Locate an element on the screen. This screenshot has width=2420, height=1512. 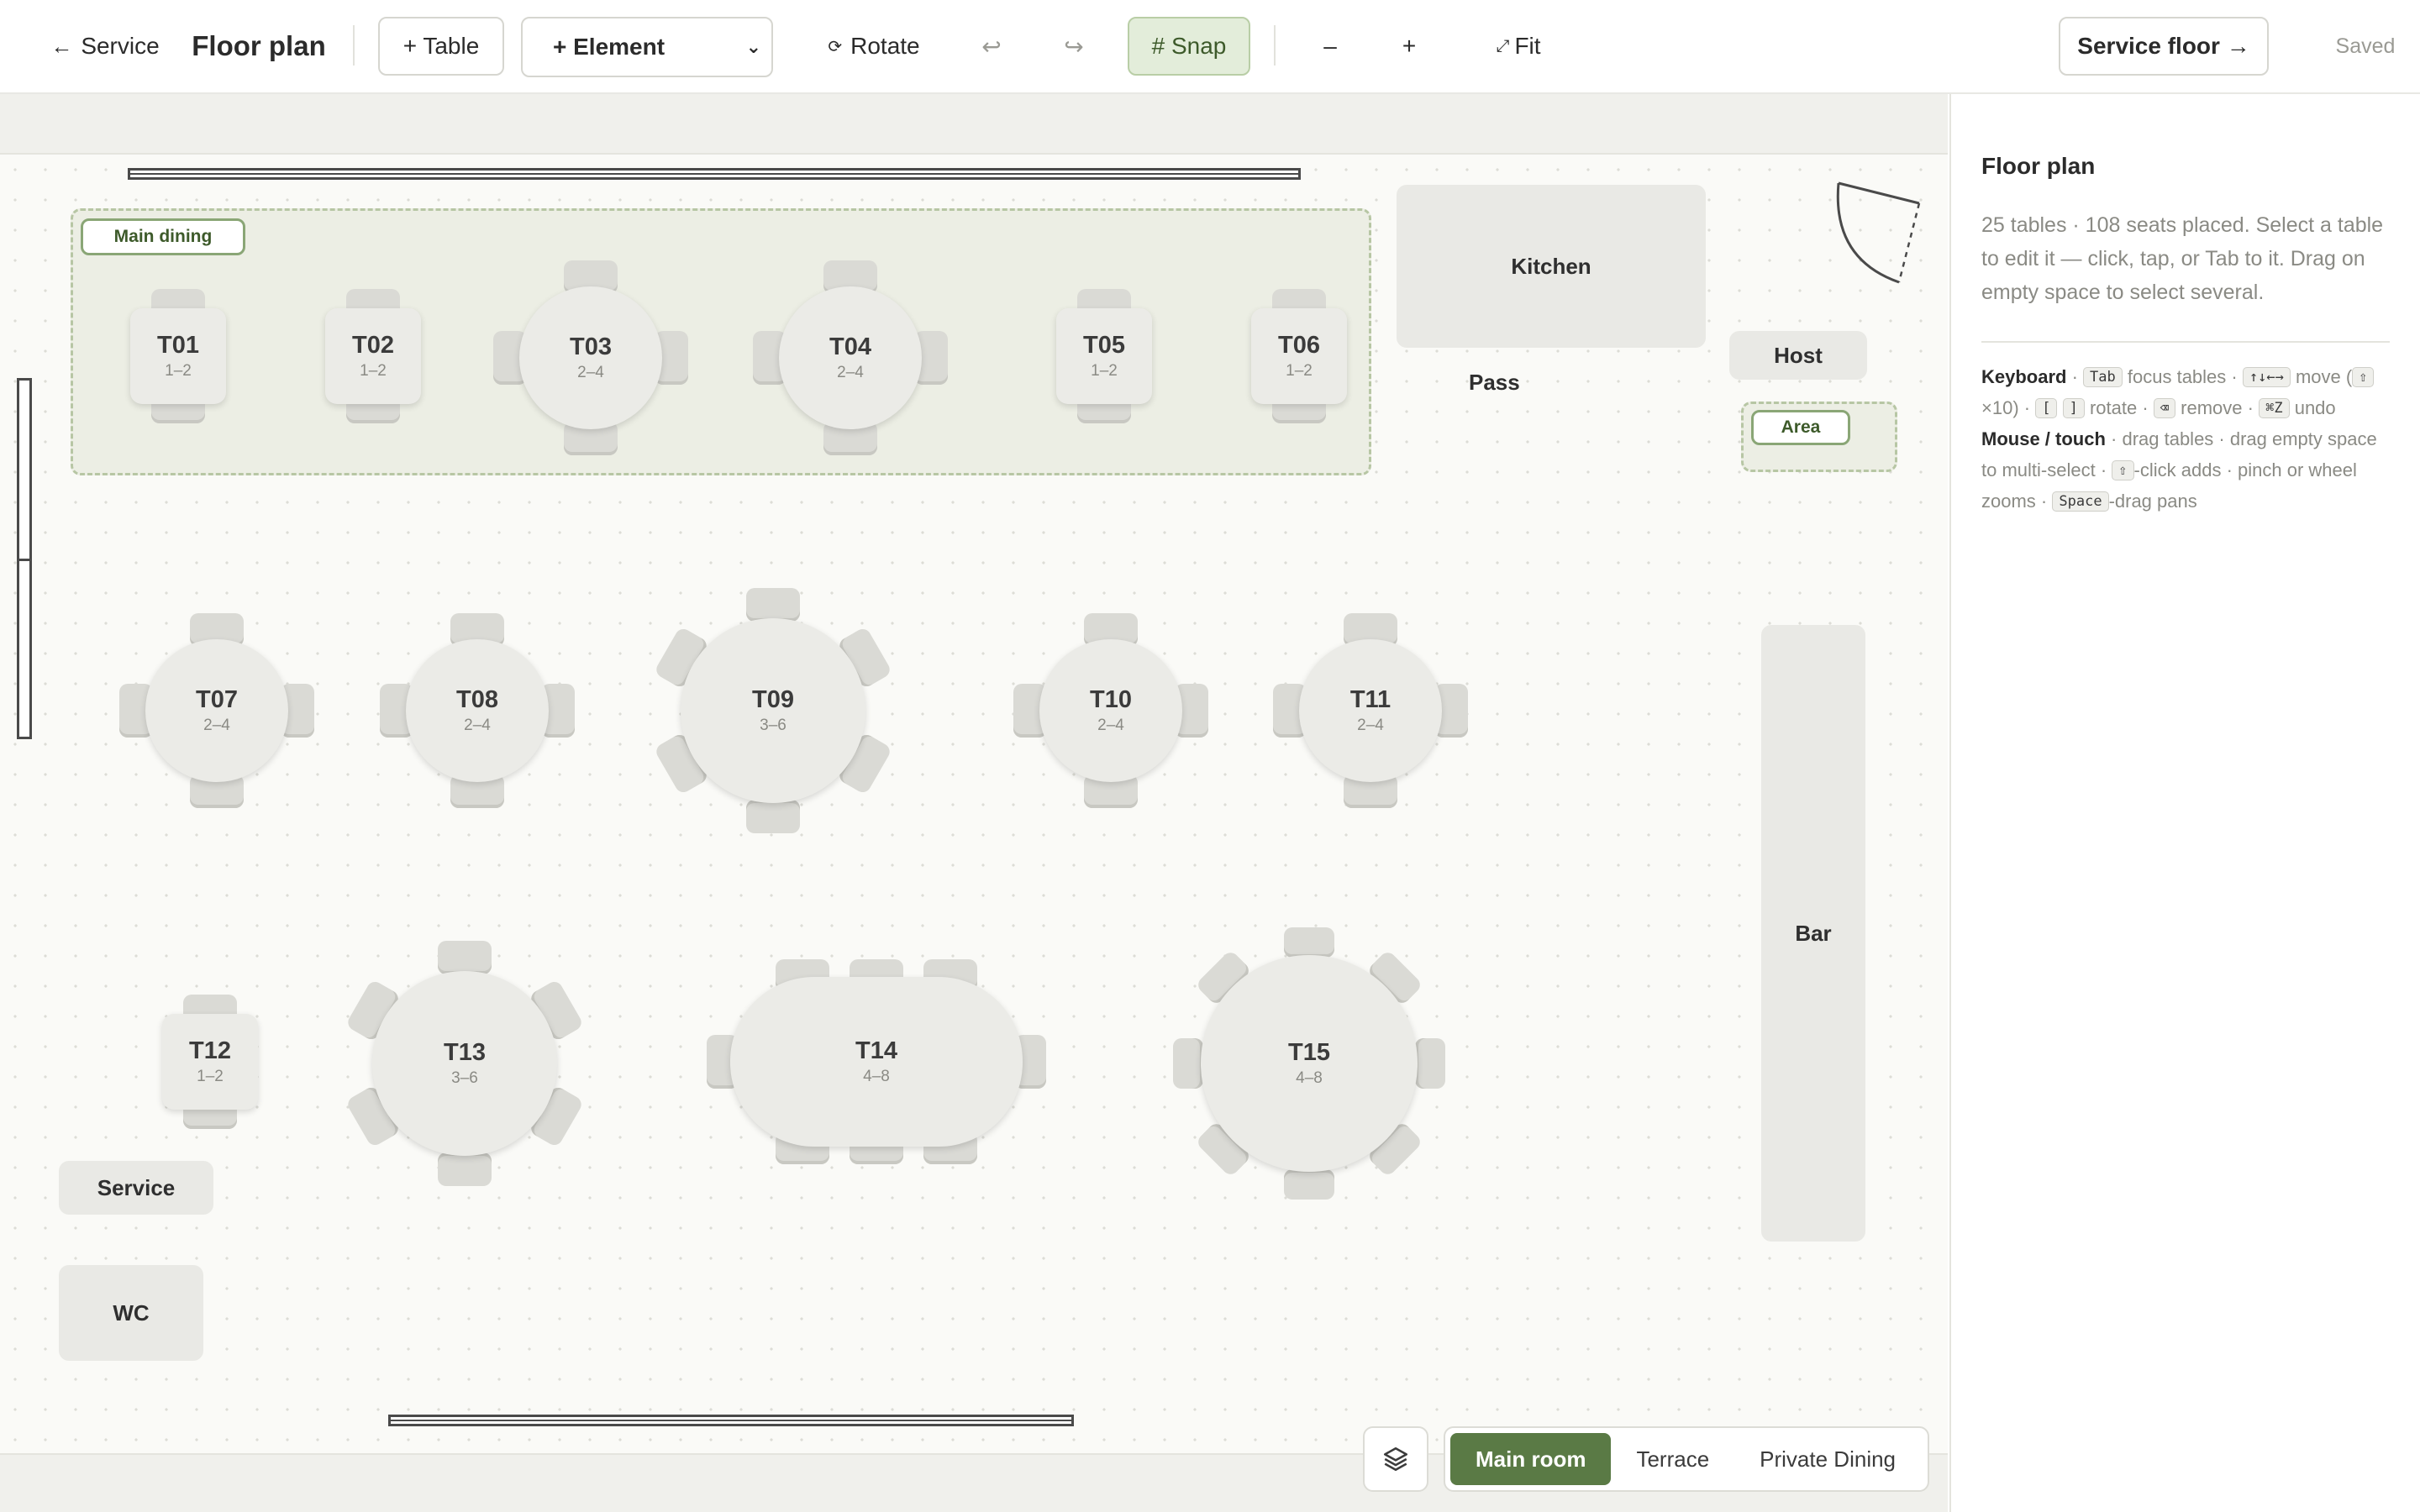
undo-button: ↩ is located at coordinates (992, 46).